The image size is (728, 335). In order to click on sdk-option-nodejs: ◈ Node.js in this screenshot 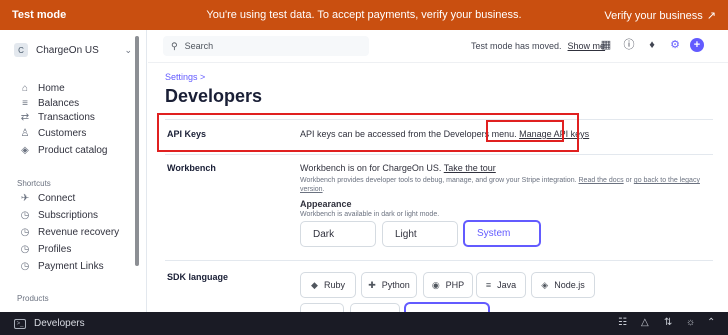, I will do `click(563, 285)`.